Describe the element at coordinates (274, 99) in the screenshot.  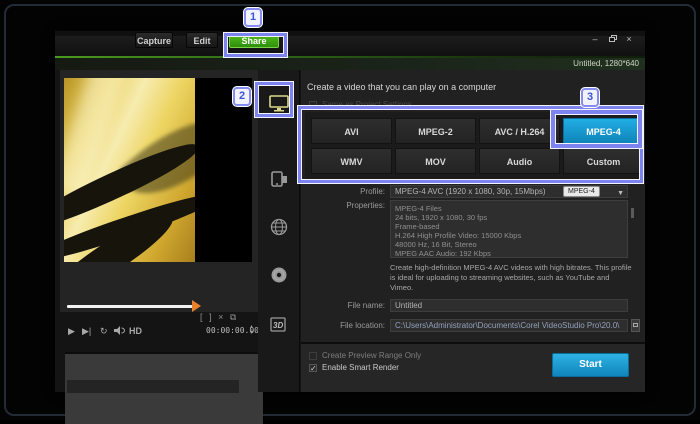
I see `highlight-box-computer-icon` at that location.